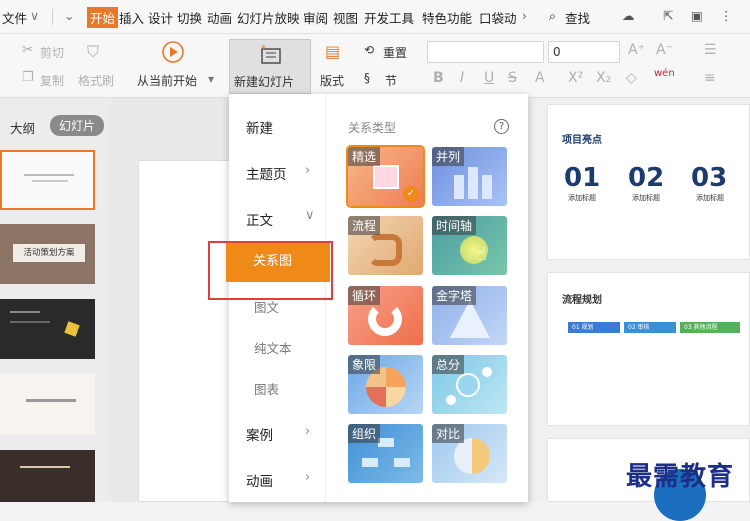 The height and width of the screenshot is (521, 750). What do you see at coordinates (485, 52) in the screenshot?
I see `font-name-select` at bounding box center [485, 52].